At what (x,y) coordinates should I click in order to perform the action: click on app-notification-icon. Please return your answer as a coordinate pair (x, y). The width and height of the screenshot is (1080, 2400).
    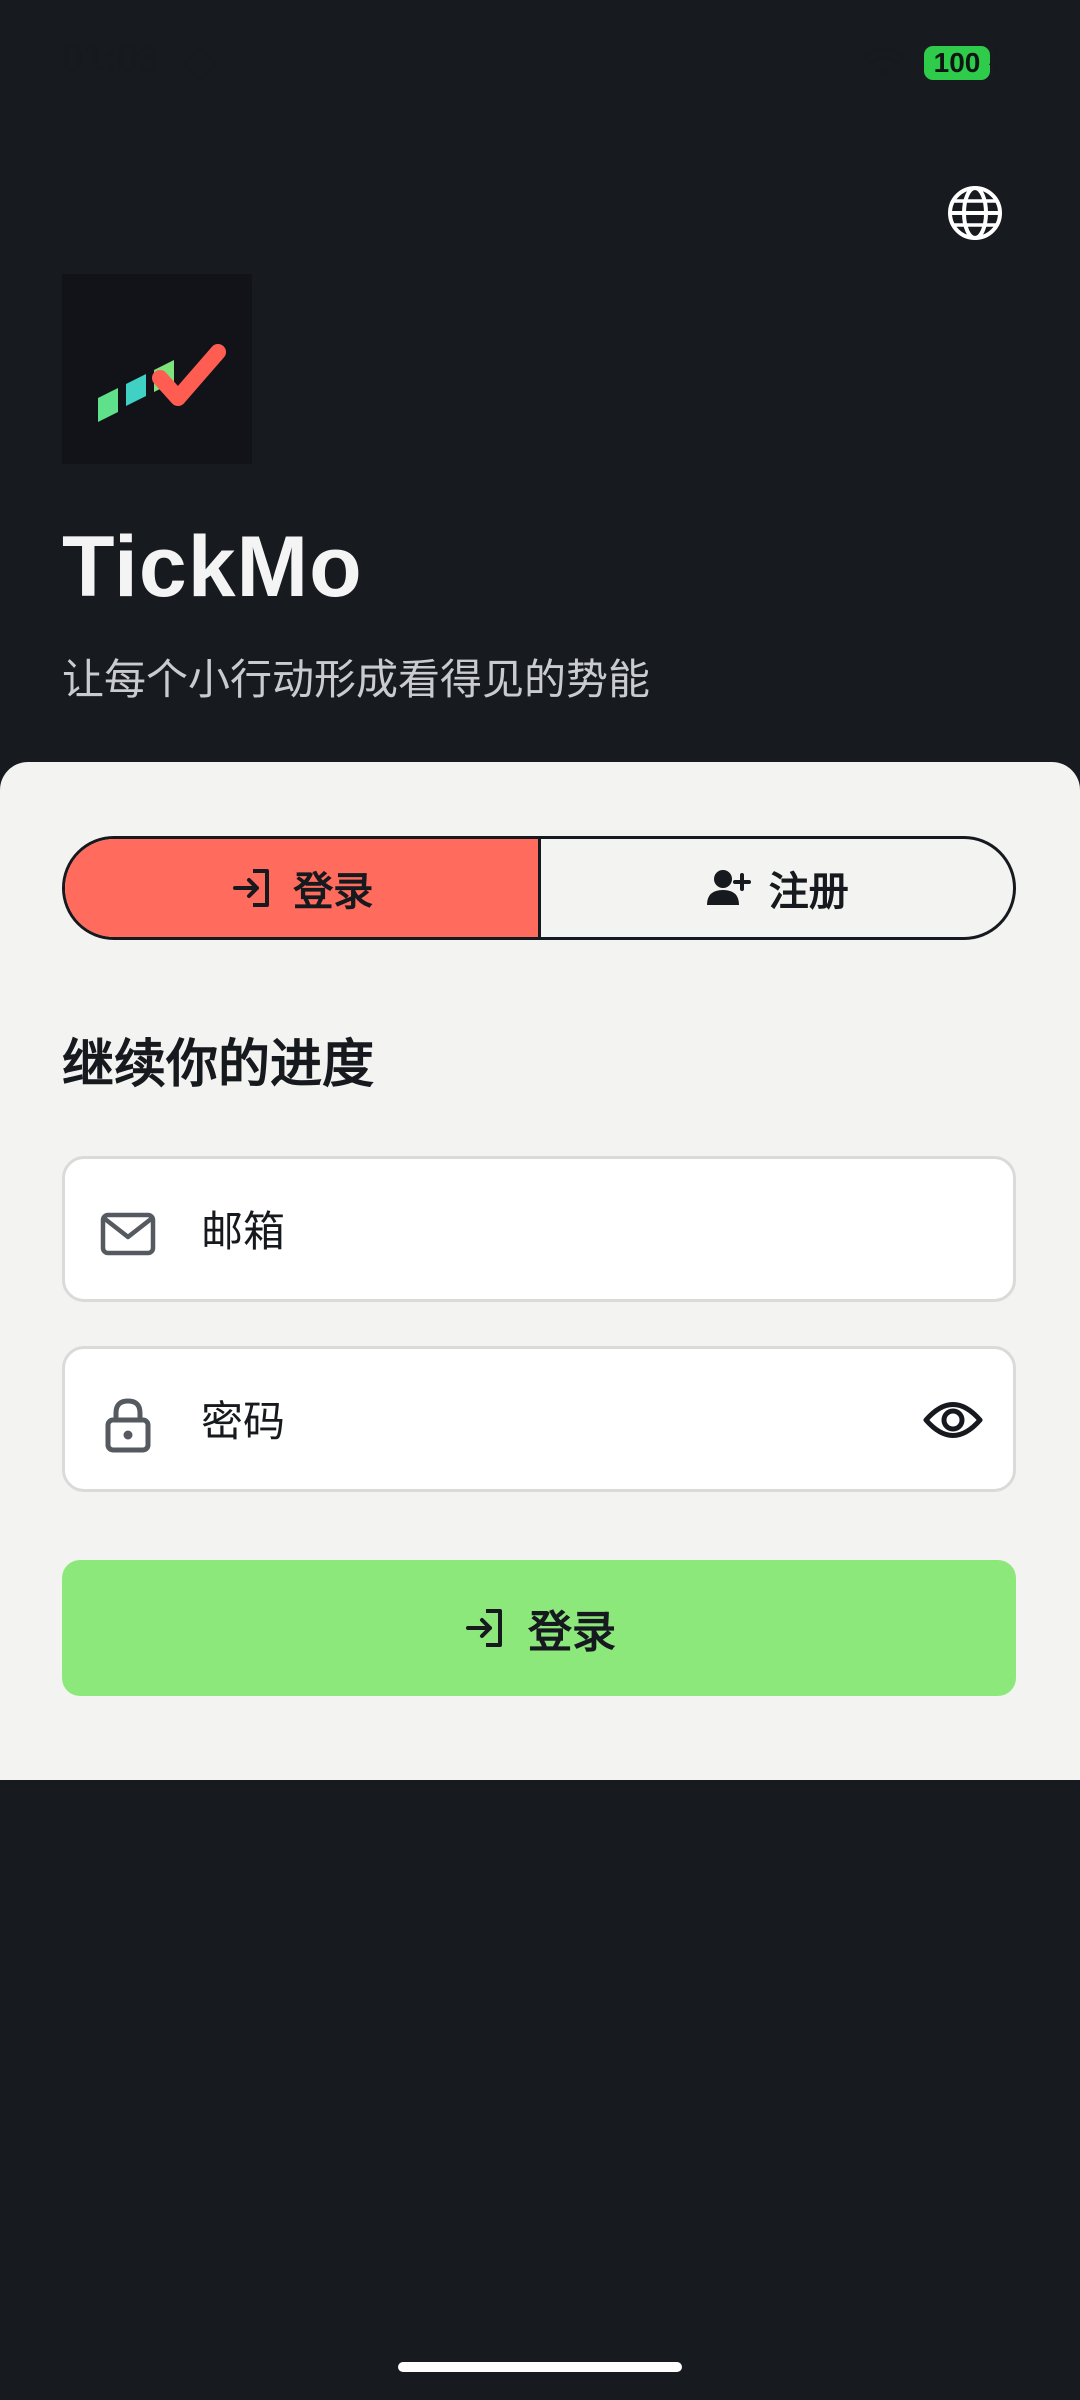
    Looking at the image, I should click on (200, 64).